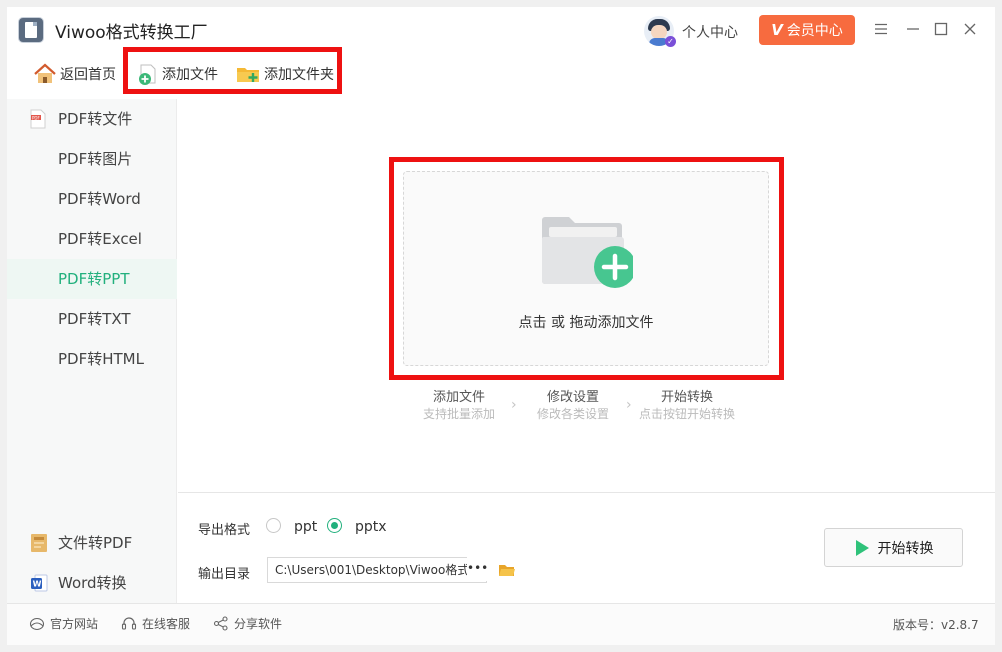  What do you see at coordinates (936, 625) in the screenshot?
I see `version-text: 版本号：v2.8.7` at bounding box center [936, 625].